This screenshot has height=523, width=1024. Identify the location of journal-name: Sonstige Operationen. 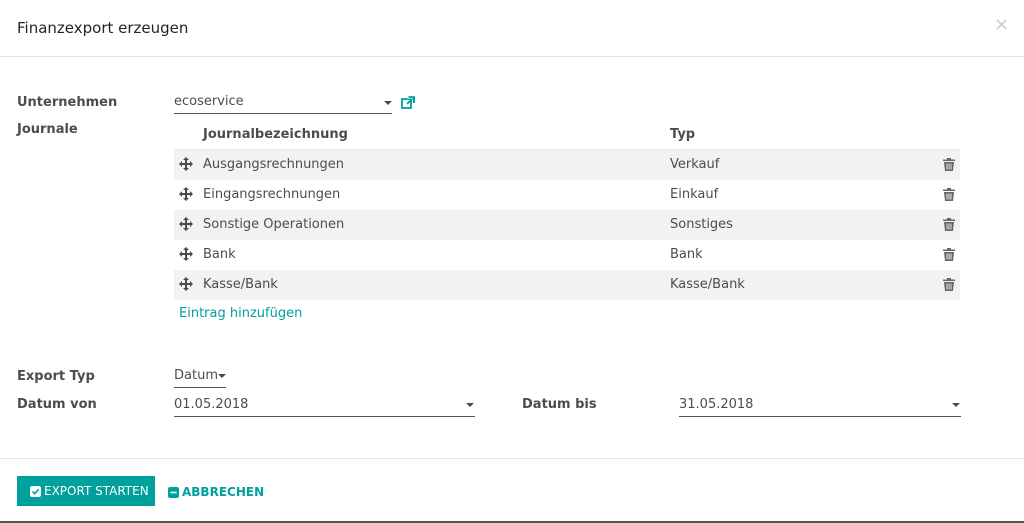
(274, 224).